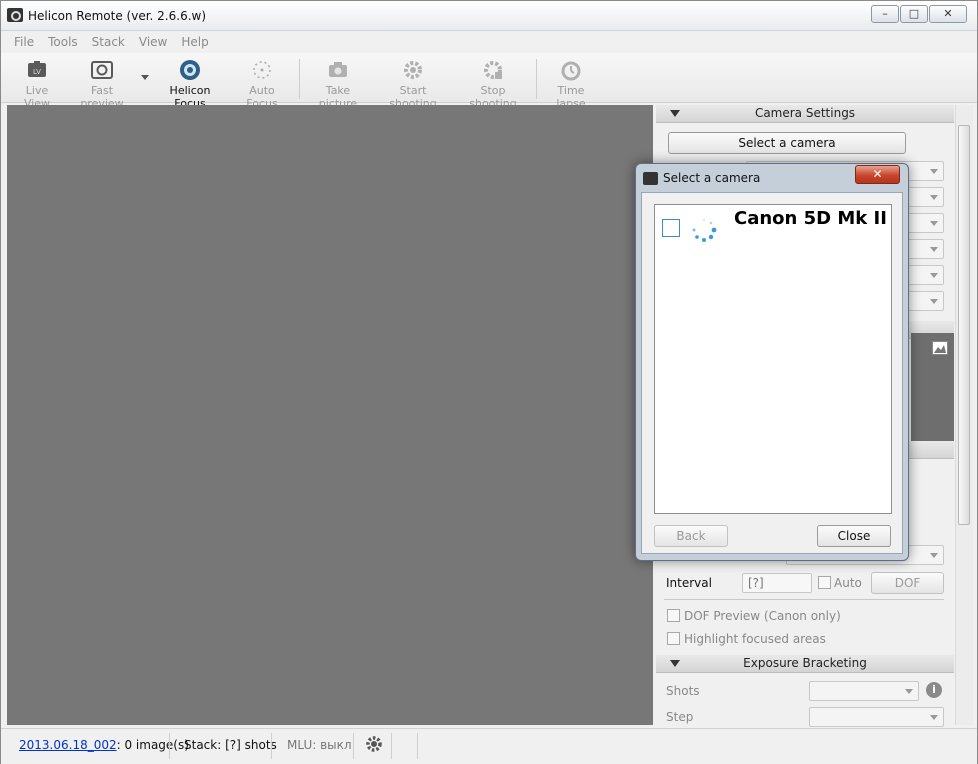 The image size is (978, 764). What do you see at coordinates (190, 84) in the screenshot?
I see `helicon-focus-button: Helicon Focus` at bounding box center [190, 84].